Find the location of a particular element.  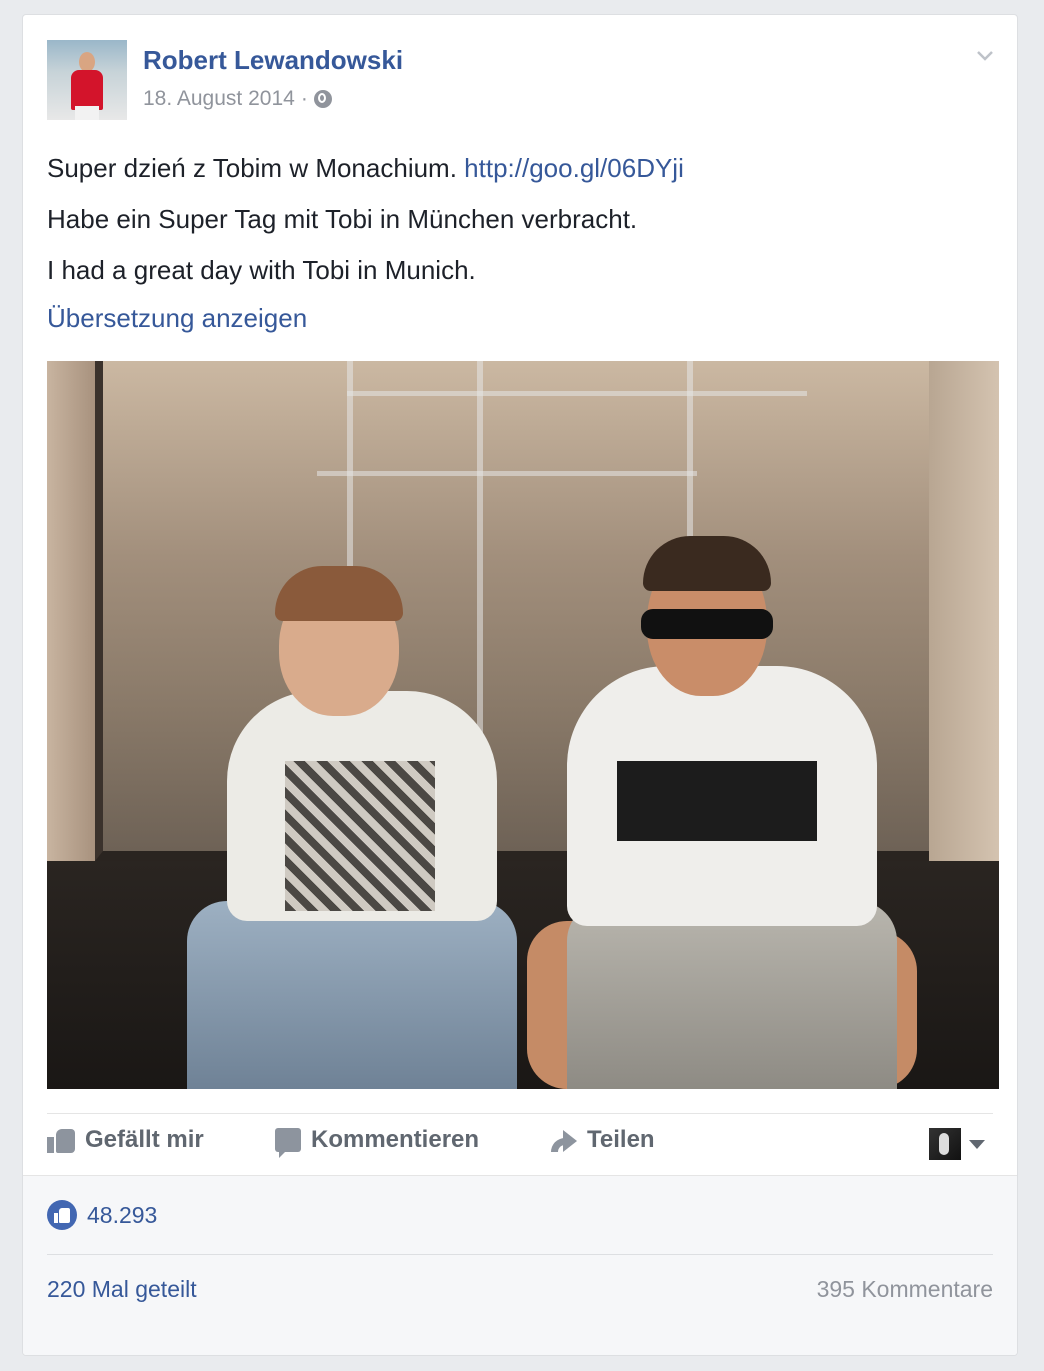

post-link: http://goo.gl/06DYji is located at coordinates (574, 168).